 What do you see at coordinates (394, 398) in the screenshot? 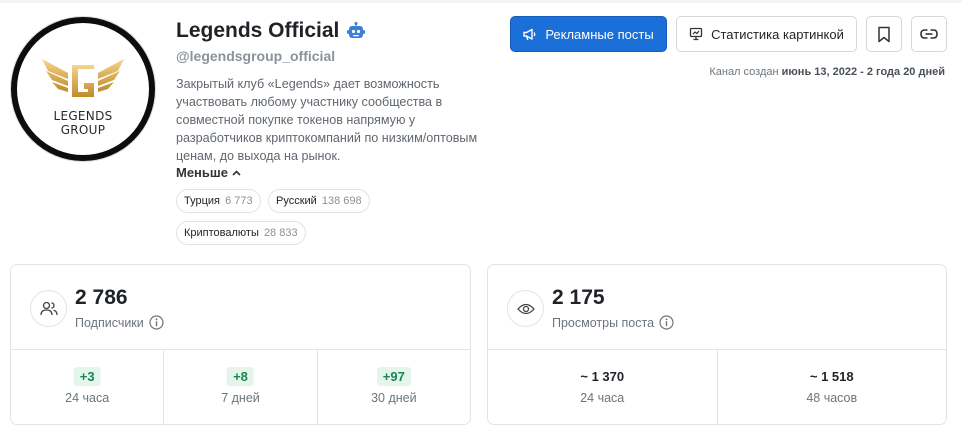
I see `growth-period: 30 дней` at bounding box center [394, 398].